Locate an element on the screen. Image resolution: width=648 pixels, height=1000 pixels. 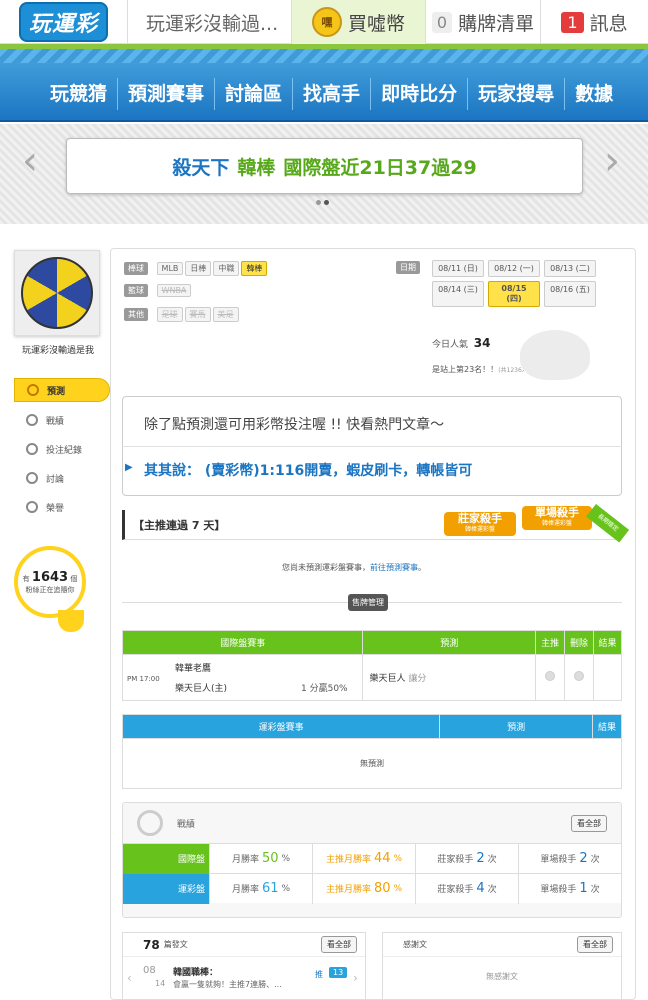
filter-cpbl: 中職 is located at coordinates (226, 268).